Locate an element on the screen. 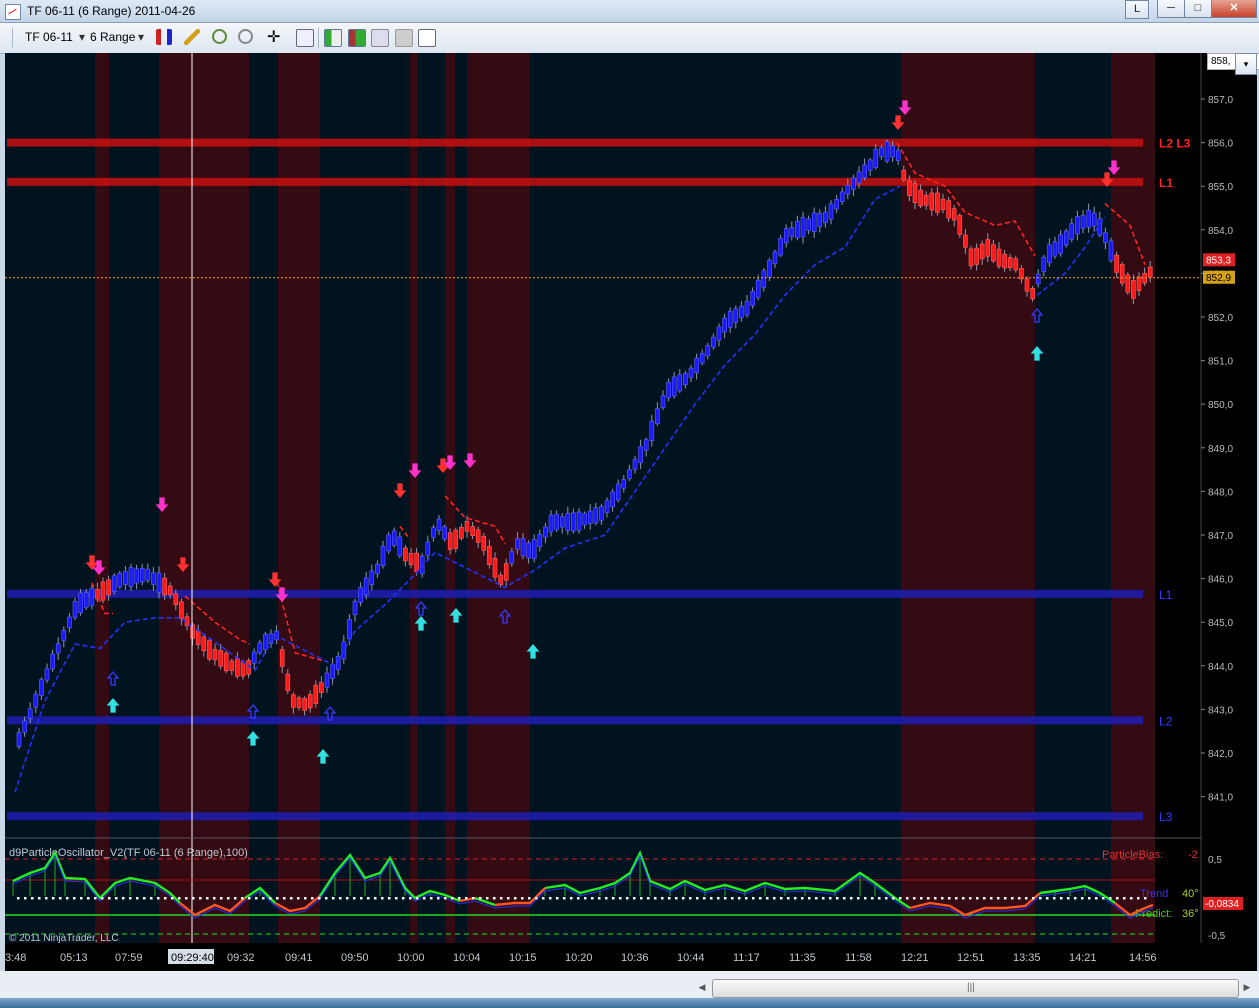 This screenshot has width=1259, height=1008. interval-dropdown-icon: ▾ is located at coordinates (141, 37).